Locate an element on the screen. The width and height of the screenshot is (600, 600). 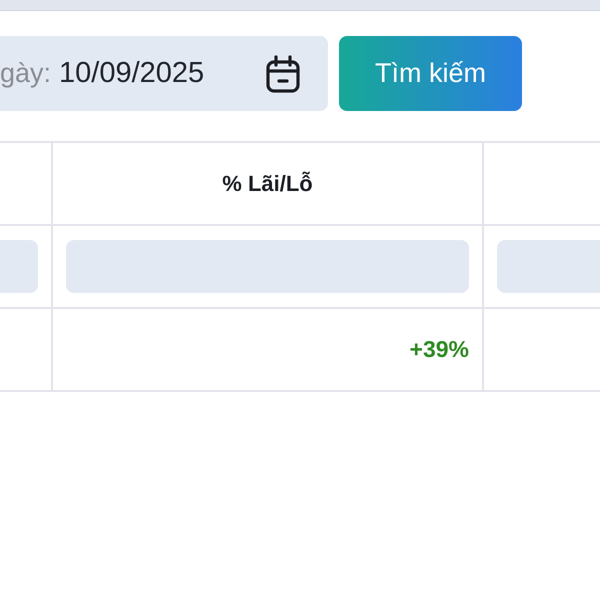
table-cell: +39% is located at coordinates (439, 349).